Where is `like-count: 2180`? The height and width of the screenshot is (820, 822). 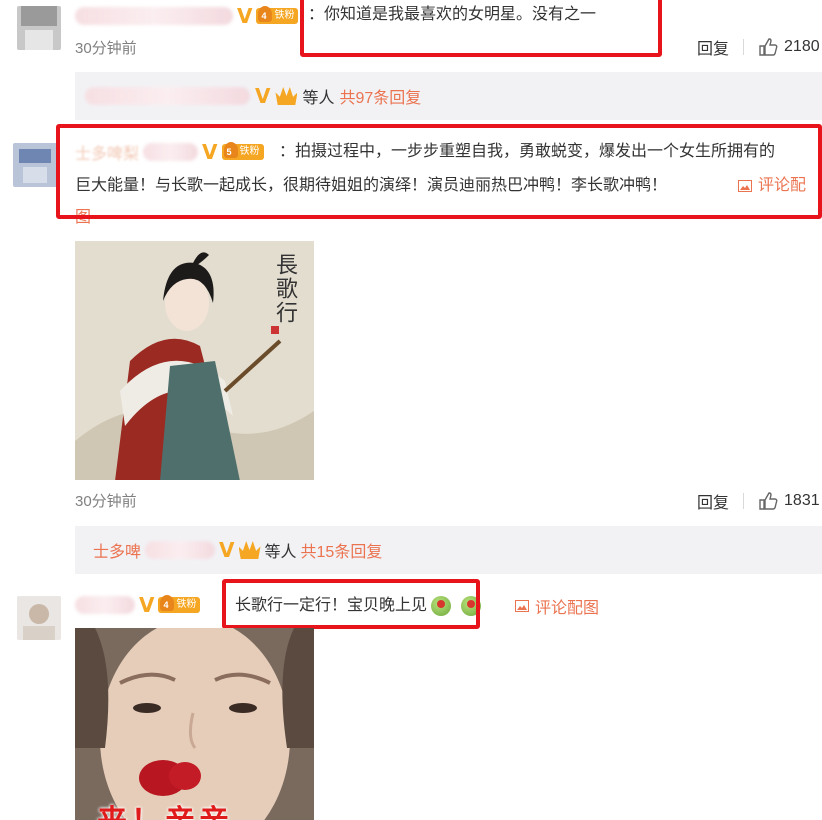
like-count: 2180 is located at coordinates (802, 46).